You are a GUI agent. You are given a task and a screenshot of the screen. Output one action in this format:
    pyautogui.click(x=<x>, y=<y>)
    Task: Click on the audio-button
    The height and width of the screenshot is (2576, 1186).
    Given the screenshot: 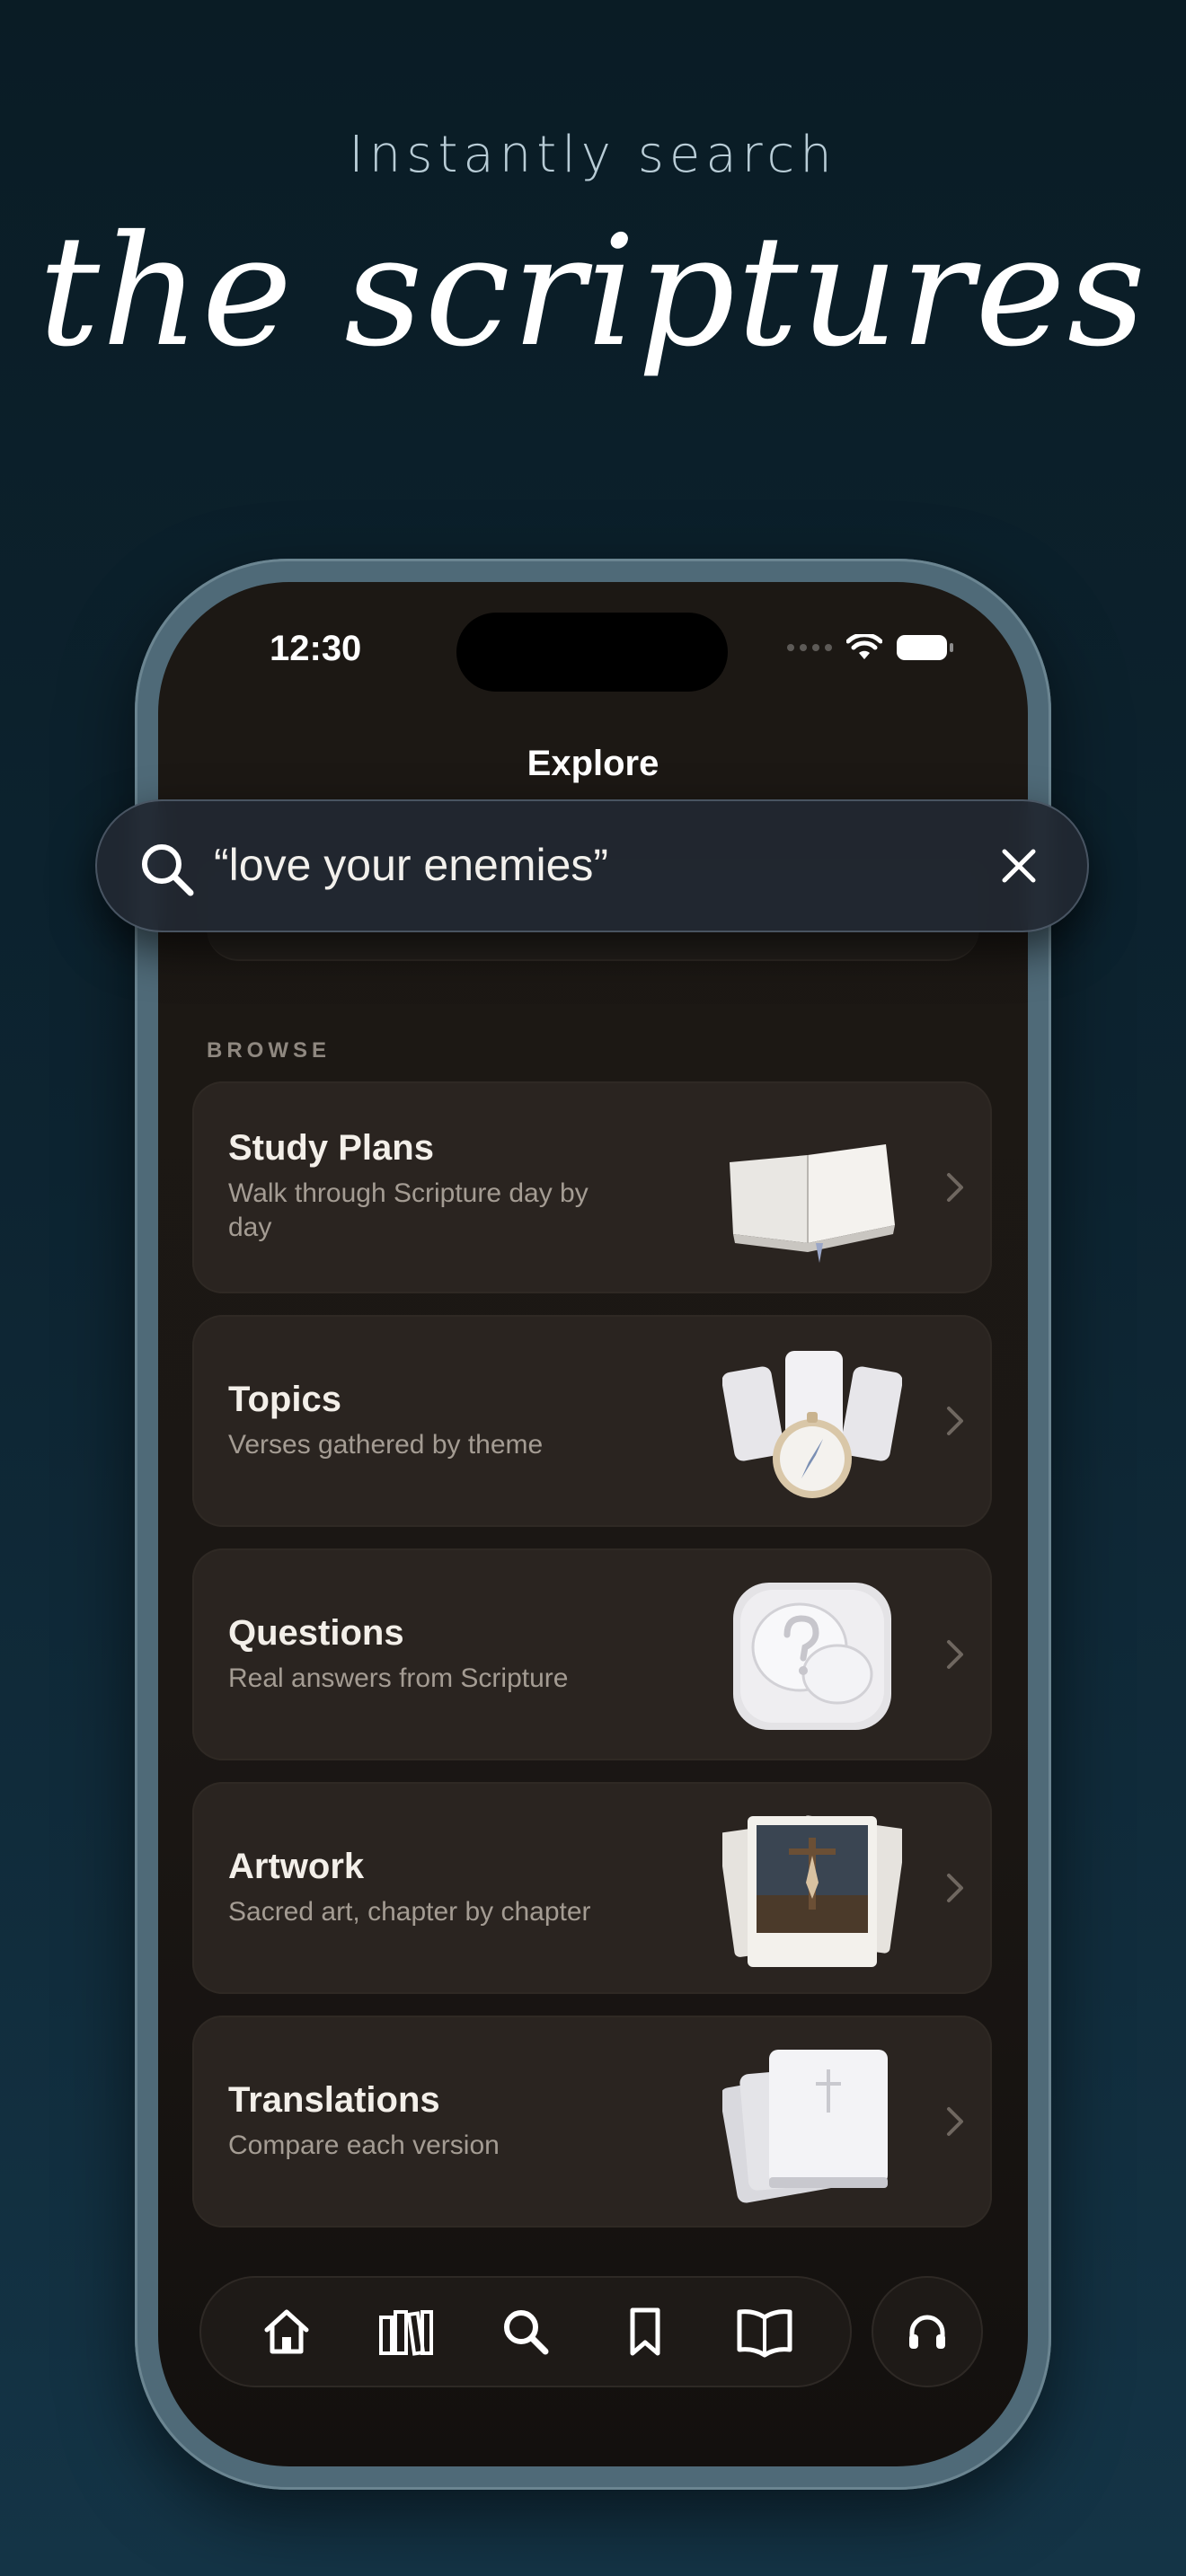 What is the action you would take?
    pyautogui.click(x=927, y=2331)
    